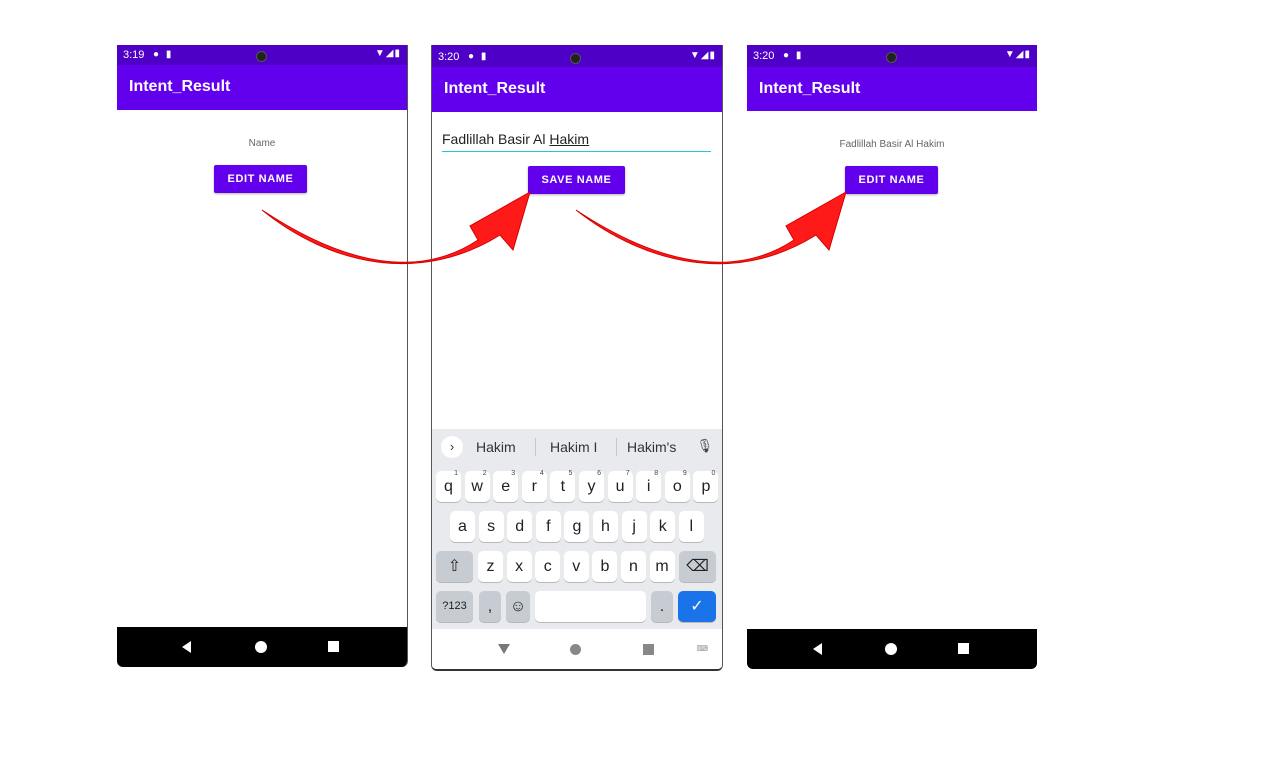  Describe the element at coordinates (704, 446) in the screenshot. I see `mic-icon: 🎙` at that location.